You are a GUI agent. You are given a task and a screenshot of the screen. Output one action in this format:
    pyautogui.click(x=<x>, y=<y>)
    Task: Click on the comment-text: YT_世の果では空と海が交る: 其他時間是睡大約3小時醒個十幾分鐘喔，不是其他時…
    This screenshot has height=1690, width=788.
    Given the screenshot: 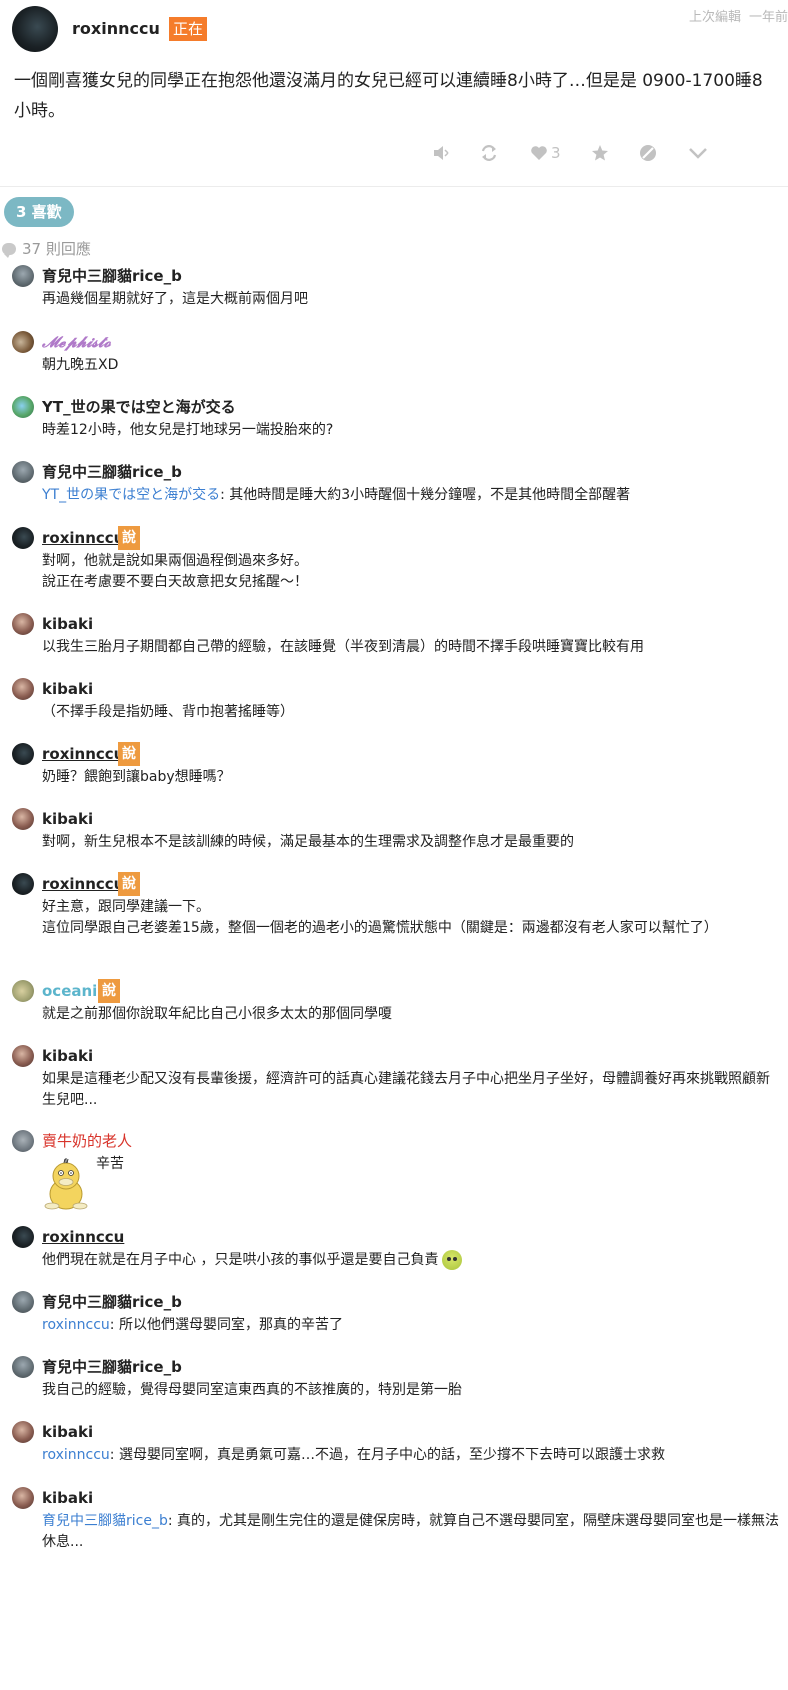 What is the action you would take?
    pyautogui.click(x=412, y=495)
    